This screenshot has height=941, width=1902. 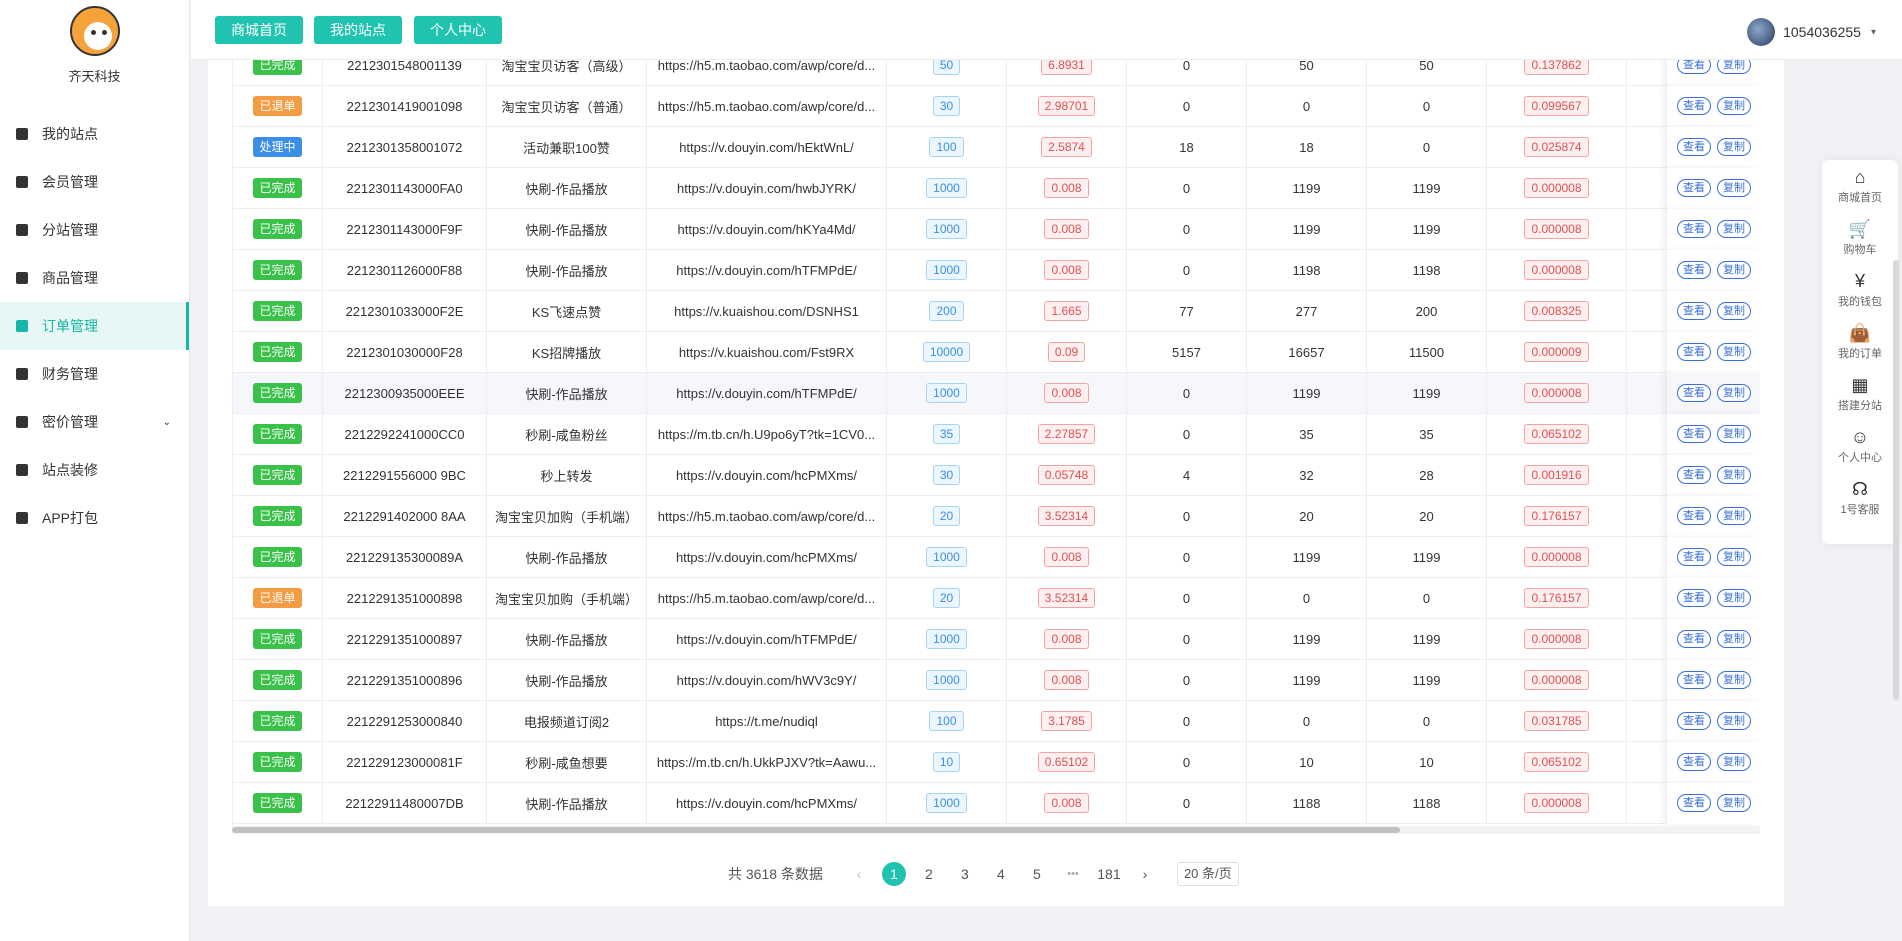 I want to click on page-2: 2, so click(x=929, y=874).